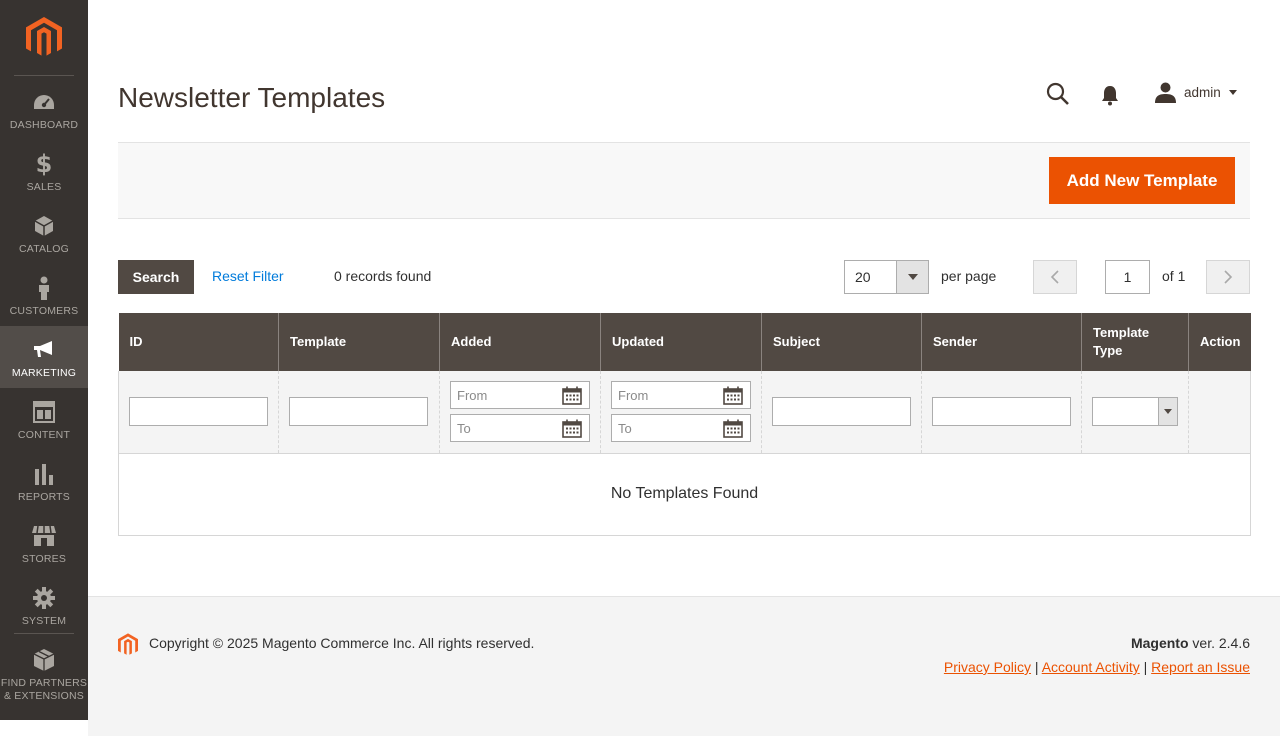 This screenshot has height=736, width=1280. Describe the element at coordinates (1001, 412) in the screenshot. I see `filter-sender-input` at that location.